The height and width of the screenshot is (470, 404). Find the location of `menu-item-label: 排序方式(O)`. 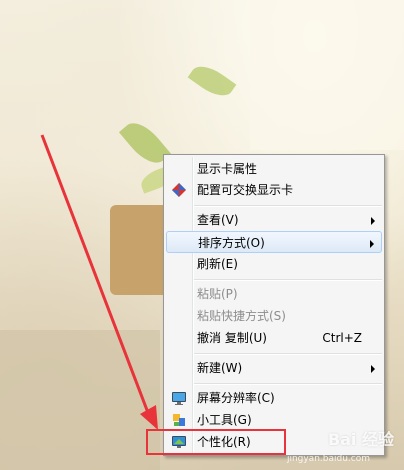

menu-item-label: 排序方式(O) is located at coordinates (231, 243).